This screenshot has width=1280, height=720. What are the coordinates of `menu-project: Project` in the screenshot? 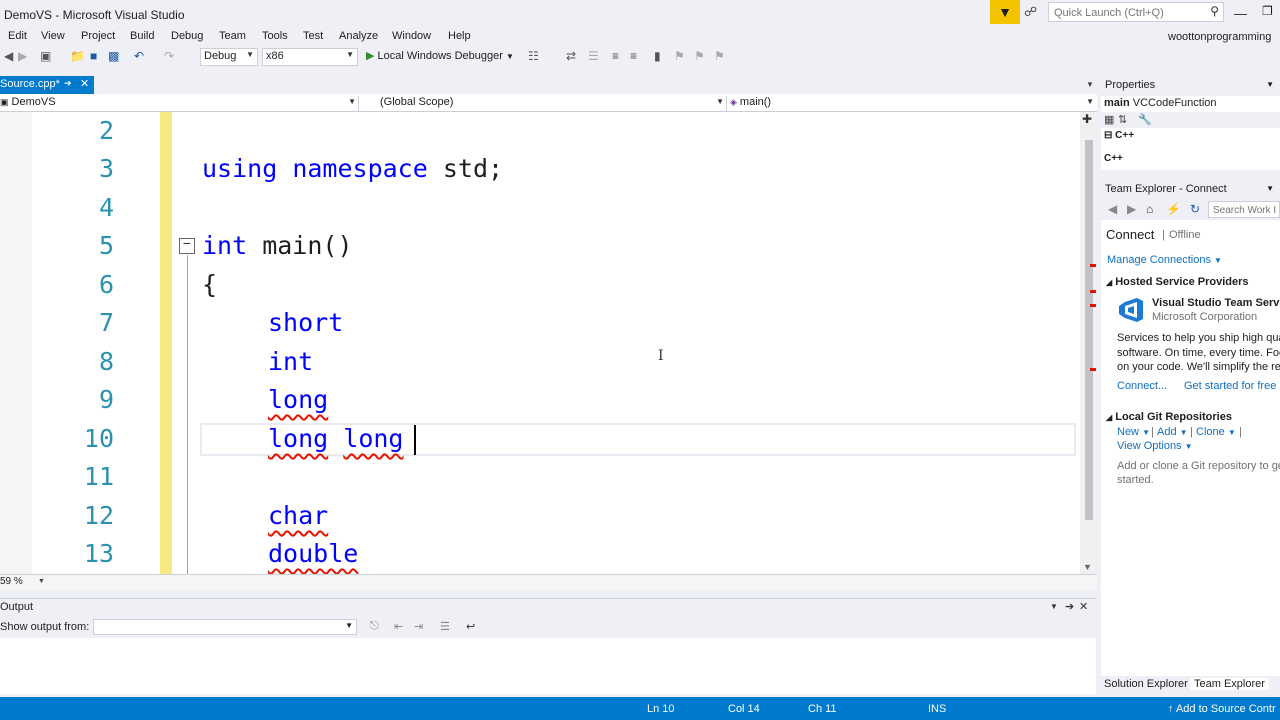 It's located at (98, 36).